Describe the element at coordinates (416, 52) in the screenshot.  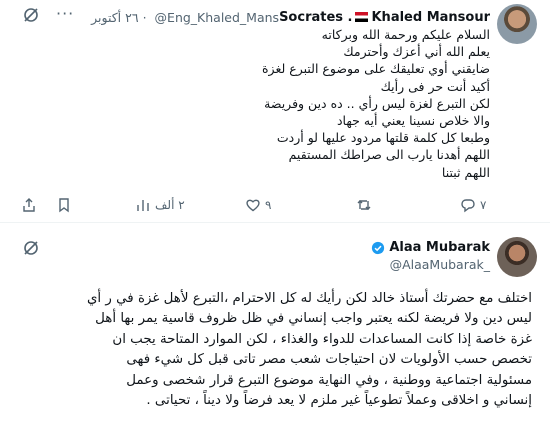
I see `tweet-line: يعلم الله أني أعزك وأحترمك` at that location.